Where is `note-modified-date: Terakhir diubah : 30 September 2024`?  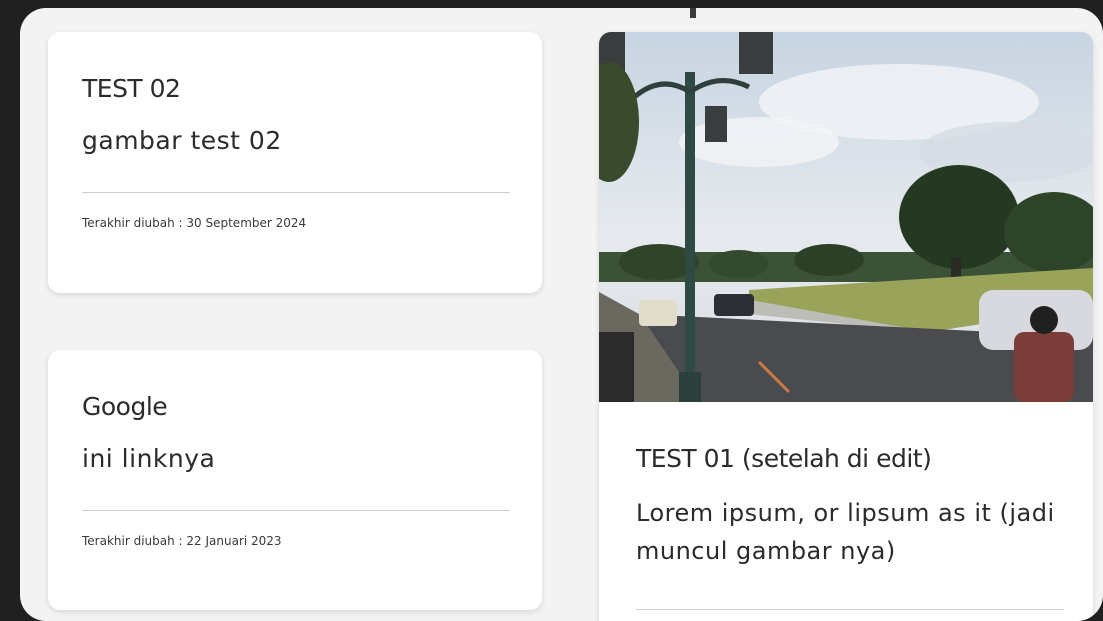 note-modified-date: Terakhir diubah : 30 September 2024 is located at coordinates (194, 223).